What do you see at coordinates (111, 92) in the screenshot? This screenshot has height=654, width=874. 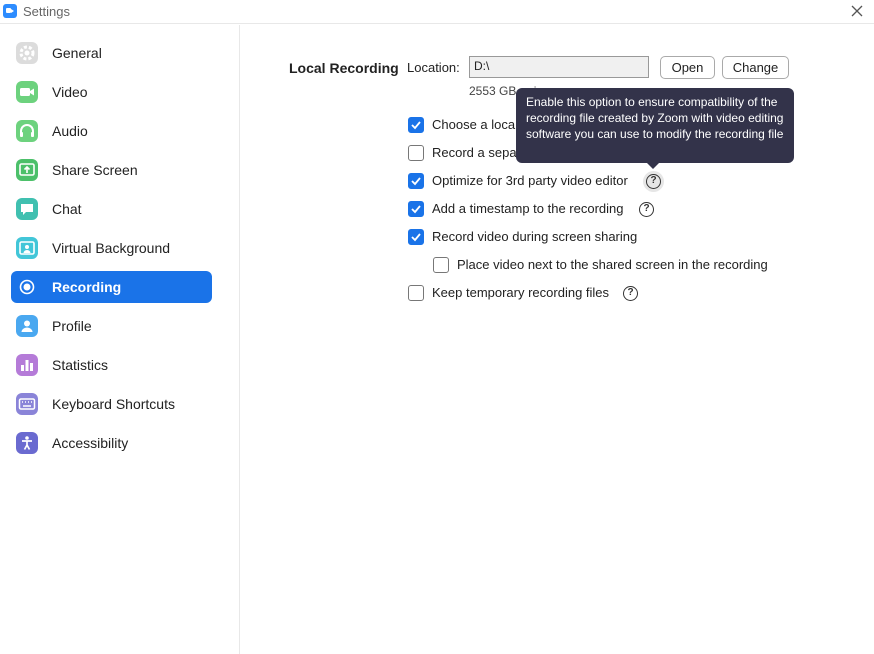 I see `sidebar-item-video: Video` at bounding box center [111, 92].